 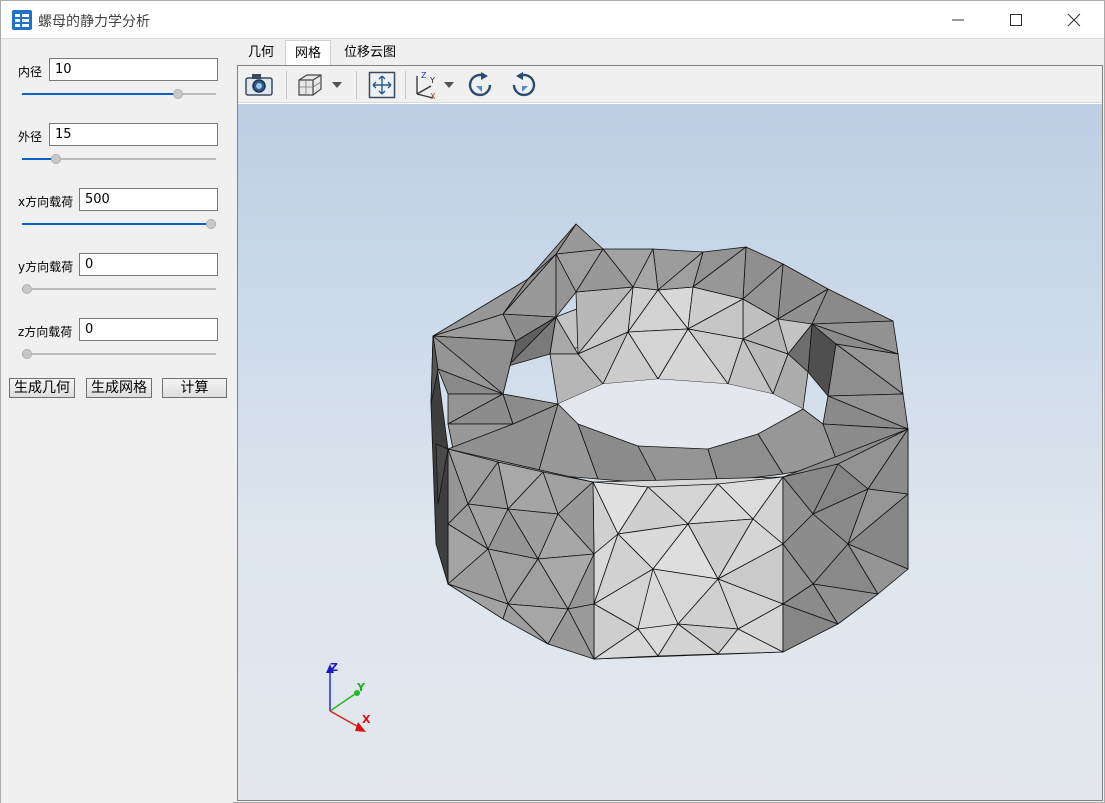 I want to click on rotate-cw-icon, so click(x=480, y=84).